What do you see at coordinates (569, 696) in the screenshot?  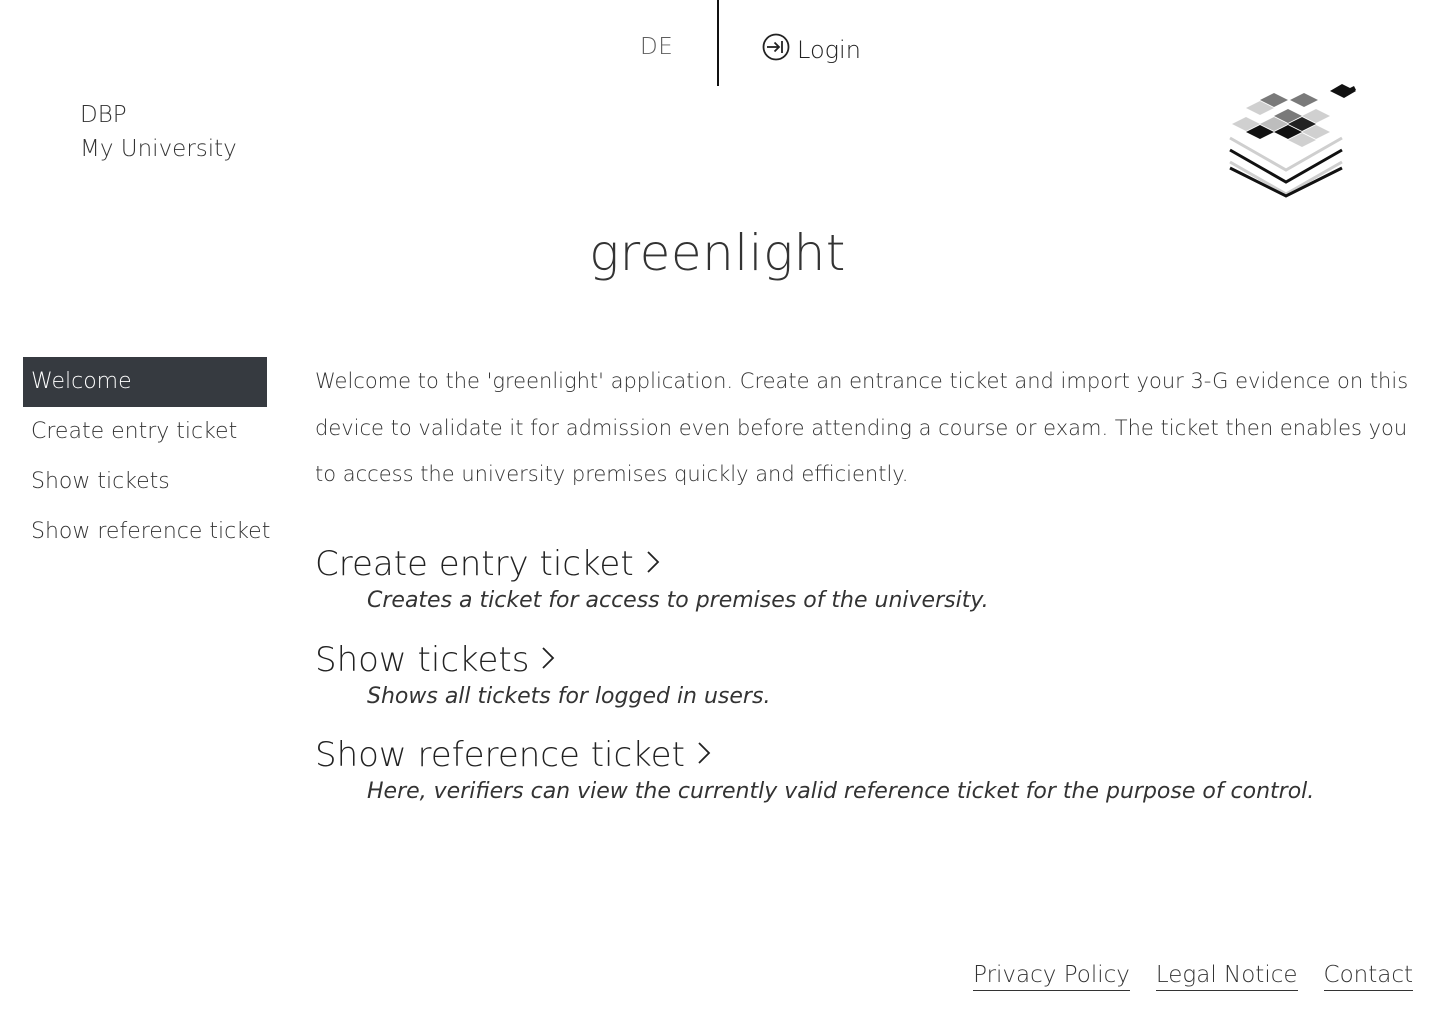 I see `feature-description: Shows all tickets for logged in users.` at bounding box center [569, 696].